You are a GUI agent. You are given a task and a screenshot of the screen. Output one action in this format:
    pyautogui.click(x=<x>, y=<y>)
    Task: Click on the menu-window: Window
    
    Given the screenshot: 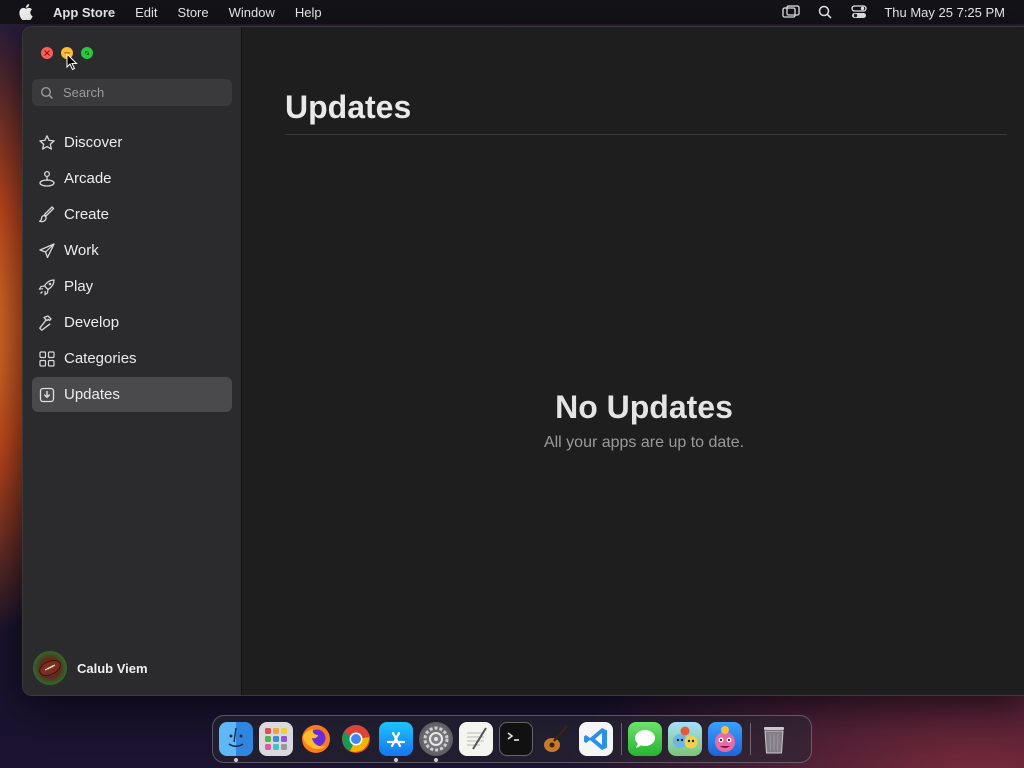 What is the action you would take?
    pyautogui.click(x=252, y=12)
    